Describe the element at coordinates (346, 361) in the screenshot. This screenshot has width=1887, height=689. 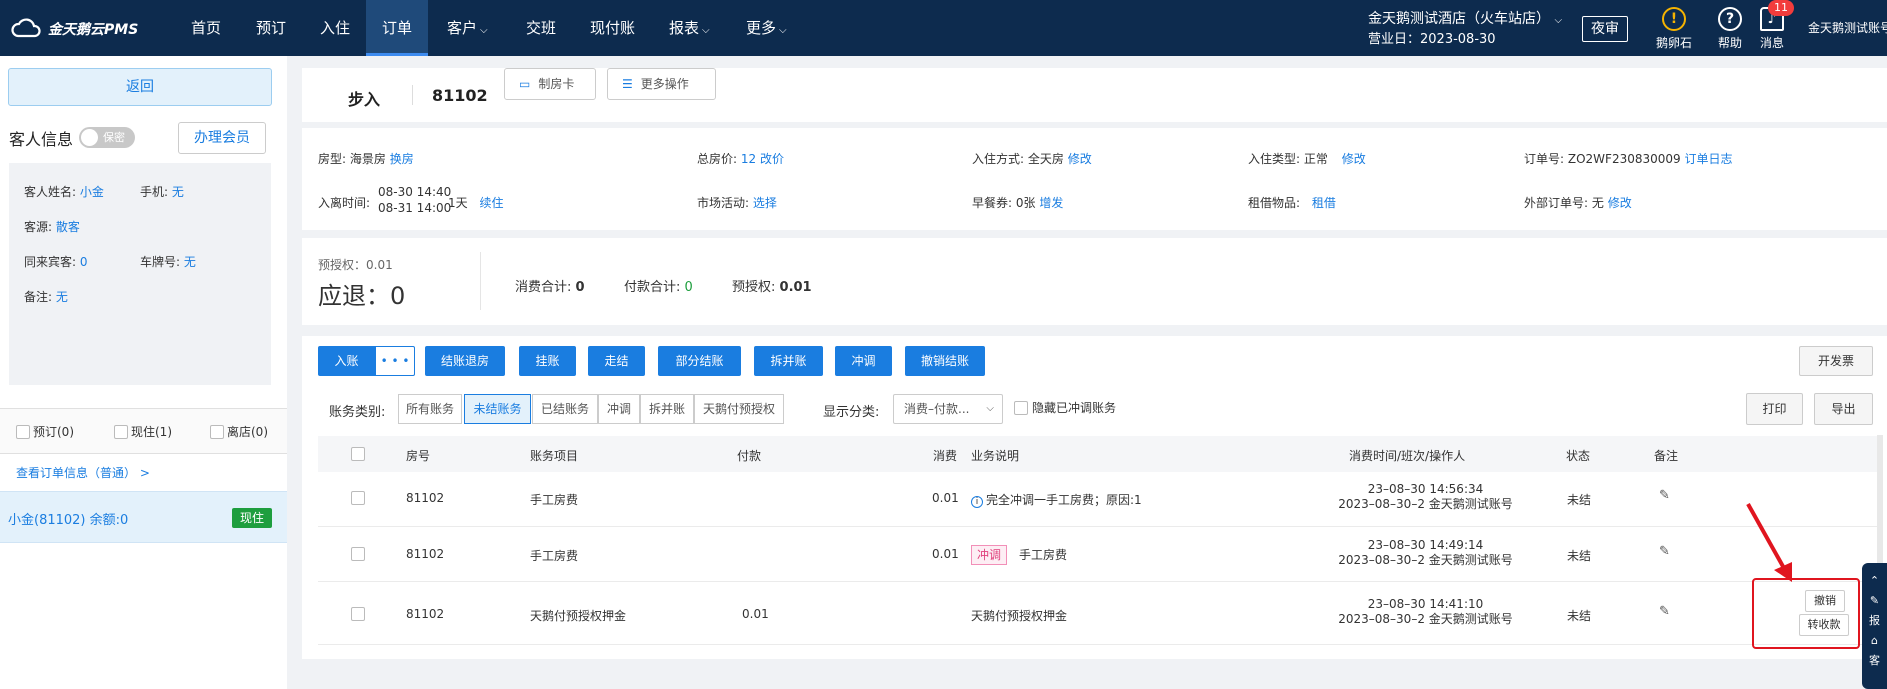
I see `post-entry-button: 入账` at that location.